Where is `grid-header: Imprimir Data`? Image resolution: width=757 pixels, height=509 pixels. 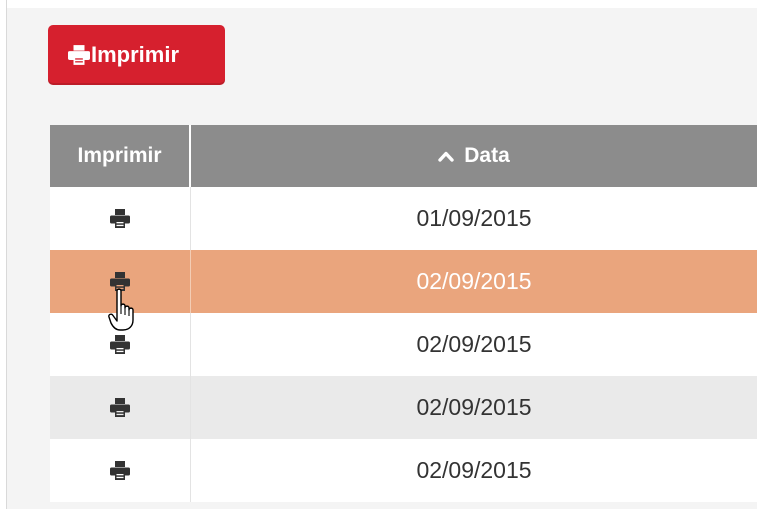 grid-header: Imprimir Data is located at coordinates (403, 156).